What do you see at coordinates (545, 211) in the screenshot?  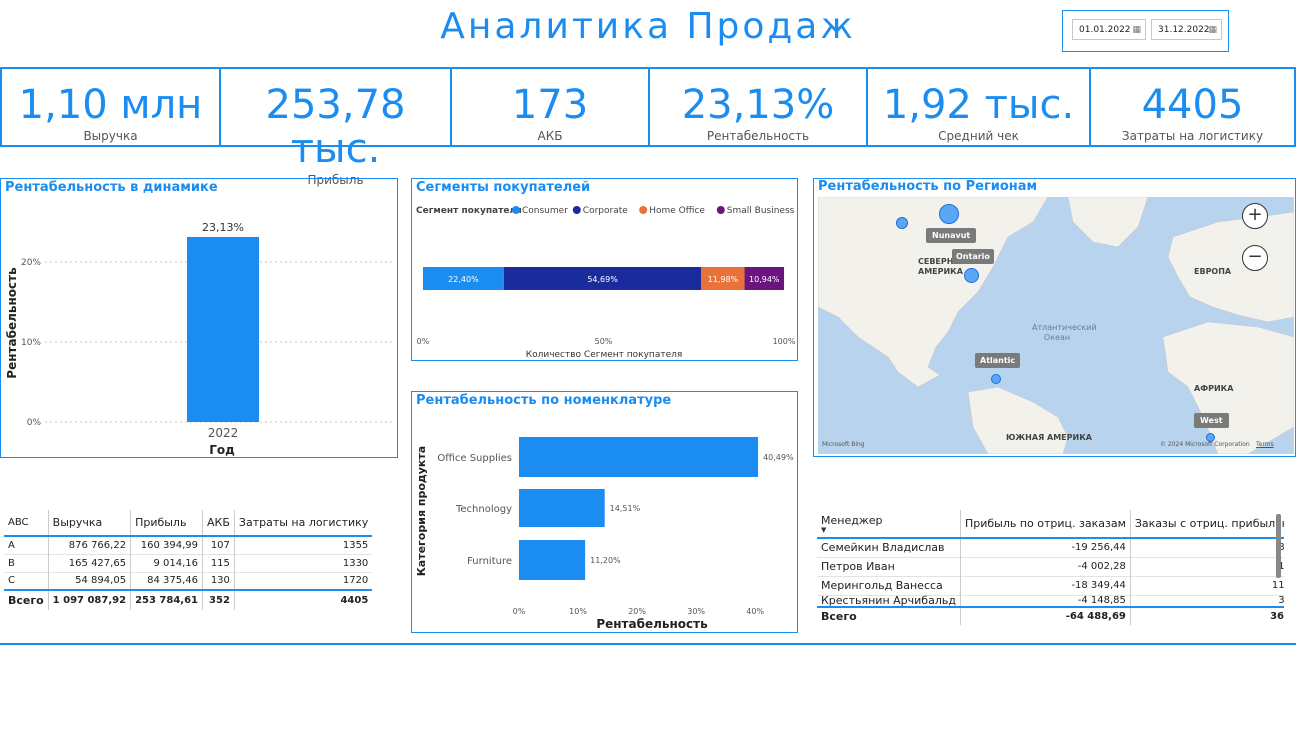 I see `legend-label: Consumer` at bounding box center [545, 211].